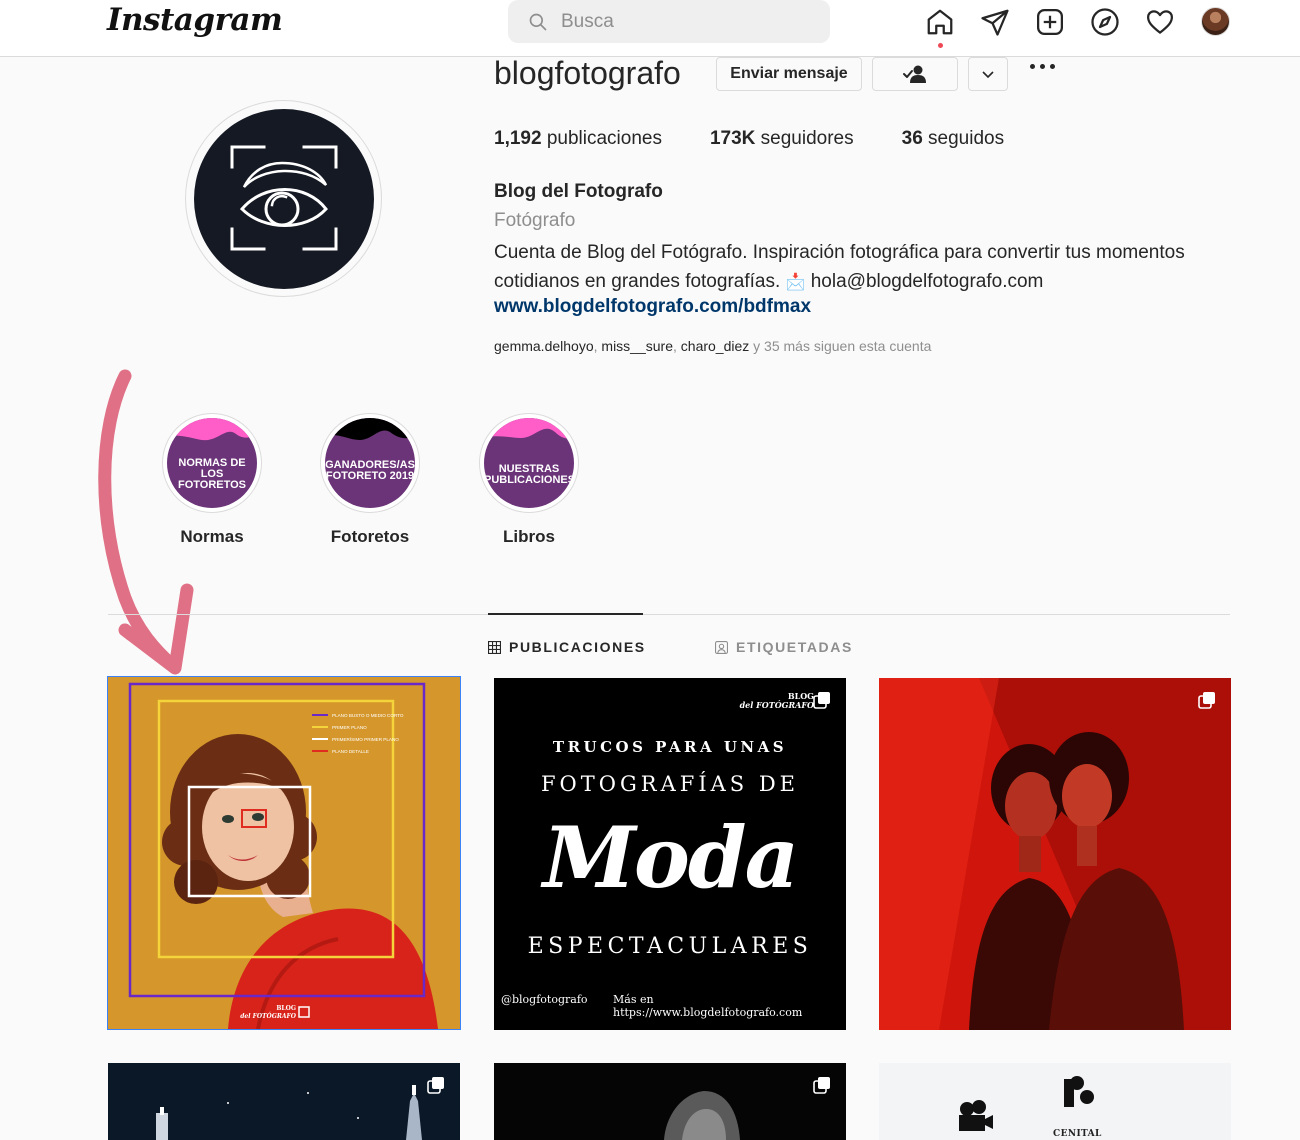  What do you see at coordinates (370, 536) in the screenshot?
I see `highlight-label: Fotoretos` at bounding box center [370, 536].